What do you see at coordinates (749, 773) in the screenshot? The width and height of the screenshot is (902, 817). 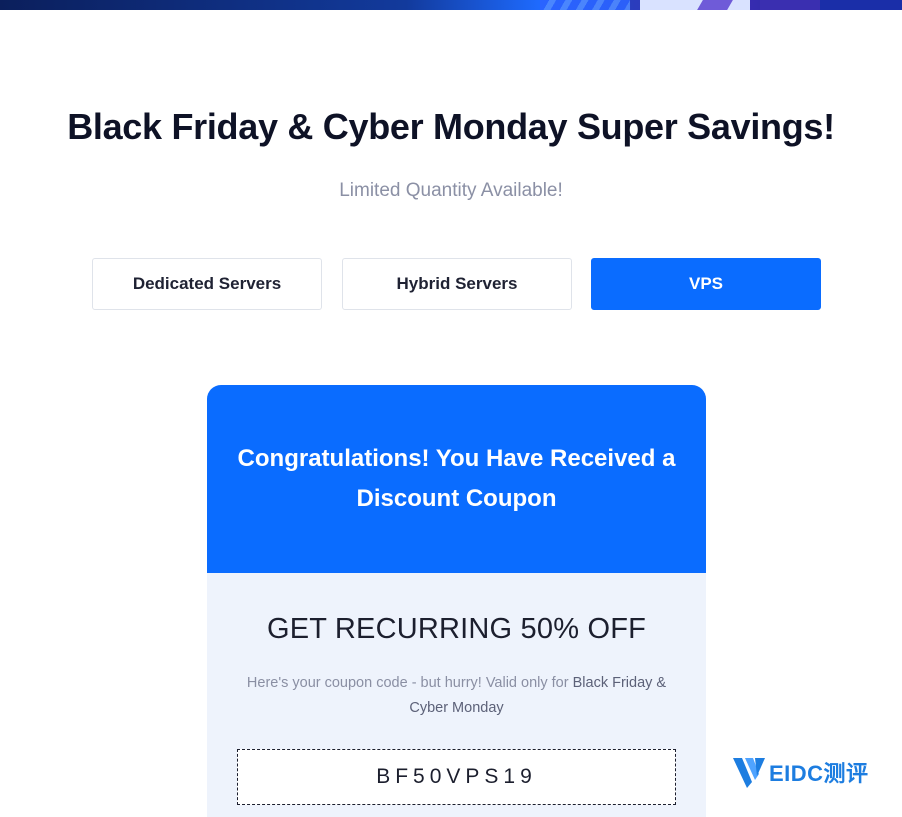 I see `watermark-v-icon` at bounding box center [749, 773].